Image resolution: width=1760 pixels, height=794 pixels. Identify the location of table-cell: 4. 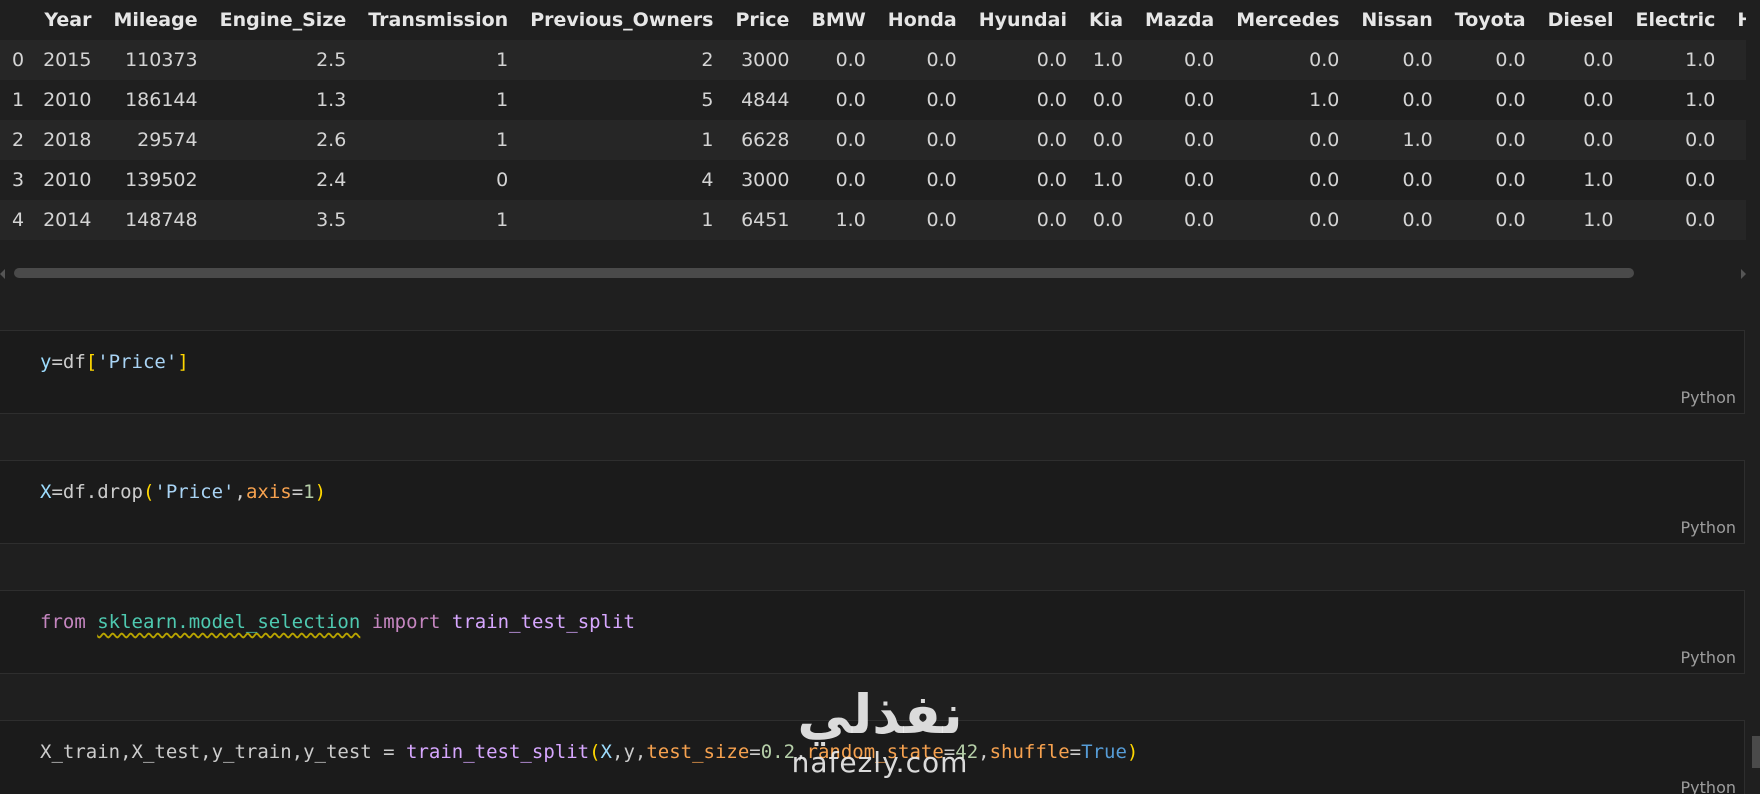
(622, 180).